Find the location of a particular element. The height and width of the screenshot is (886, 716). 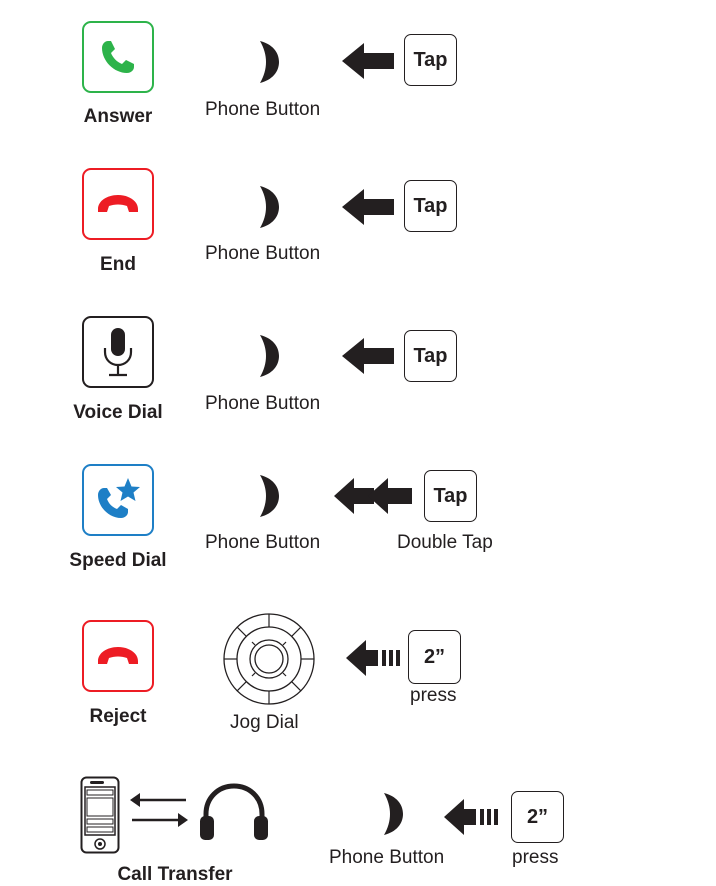

reject-label: Reject is located at coordinates (118, 716).